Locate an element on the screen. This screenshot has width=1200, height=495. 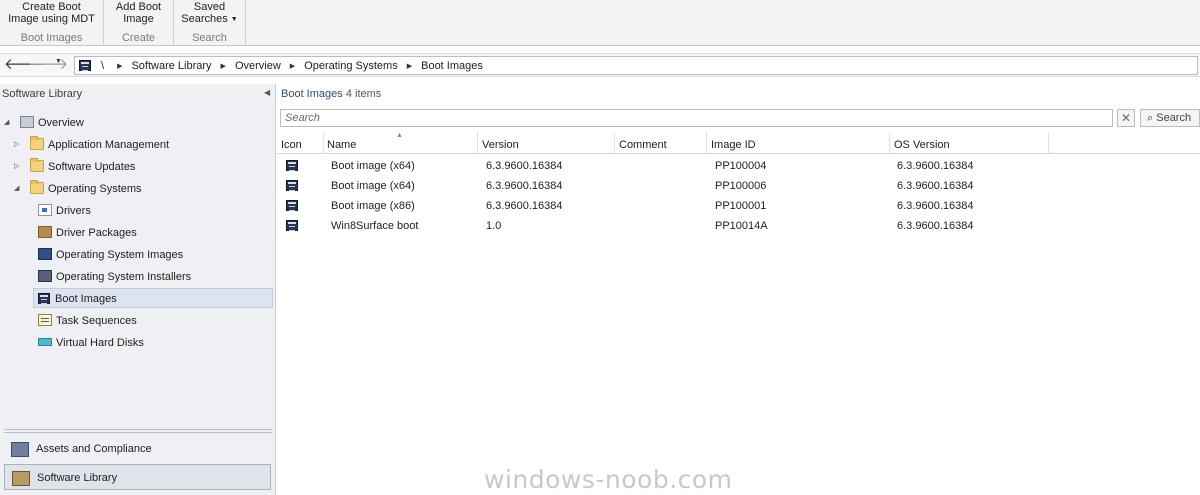
tree-item-label: Operating Systems is located at coordinates (95, 189).